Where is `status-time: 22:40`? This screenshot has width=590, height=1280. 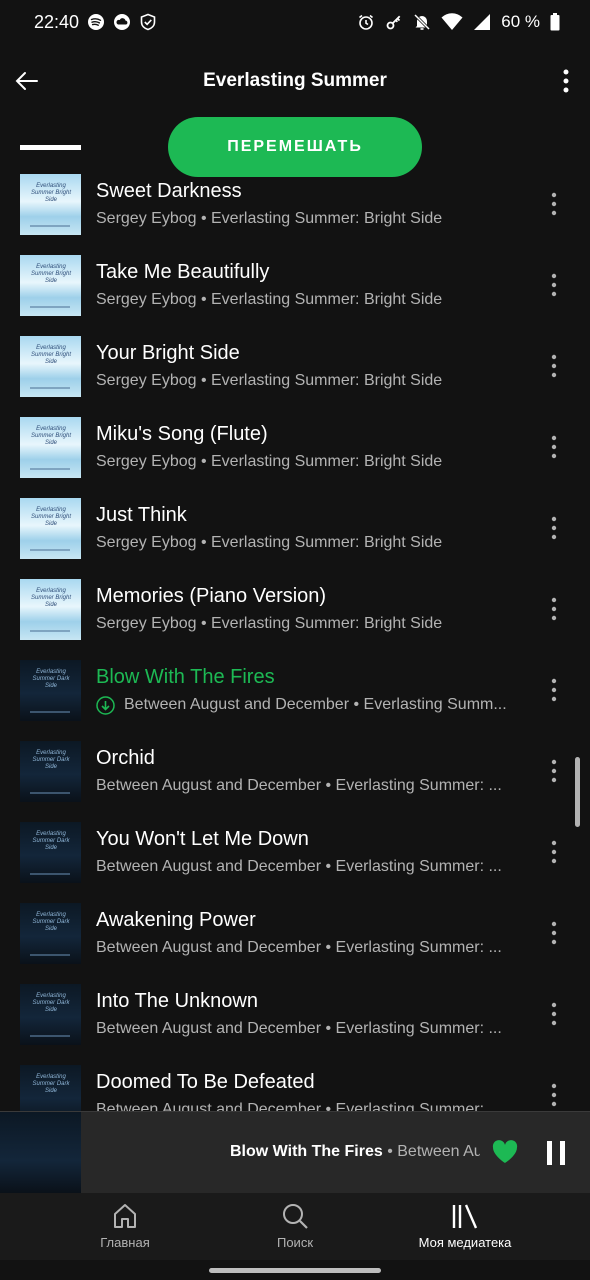 status-time: 22:40 is located at coordinates (57, 22).